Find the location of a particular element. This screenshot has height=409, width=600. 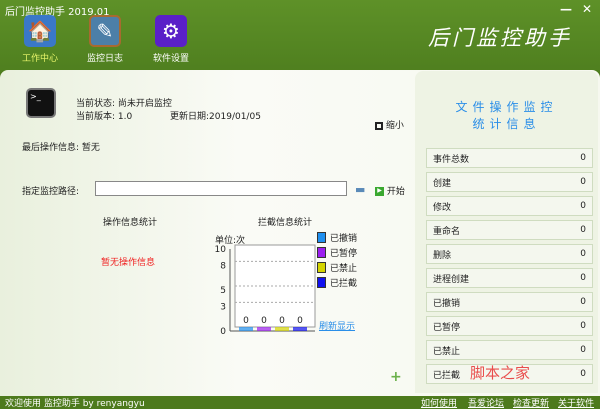

refresh-link: 刷新显示 is located at coordinates (337, 325).